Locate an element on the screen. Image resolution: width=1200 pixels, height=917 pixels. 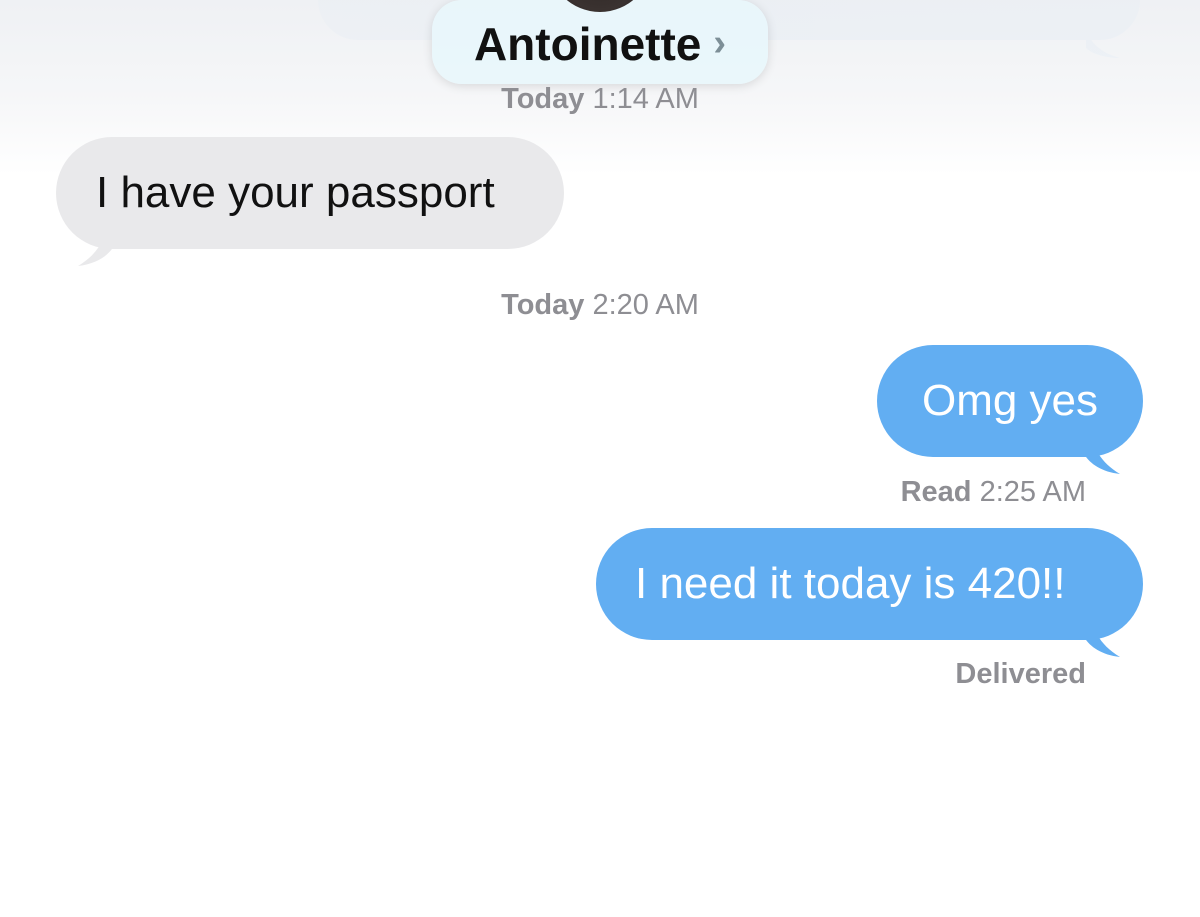
timestamp-time: 2:20 AM is located at coordinates (645, 305).